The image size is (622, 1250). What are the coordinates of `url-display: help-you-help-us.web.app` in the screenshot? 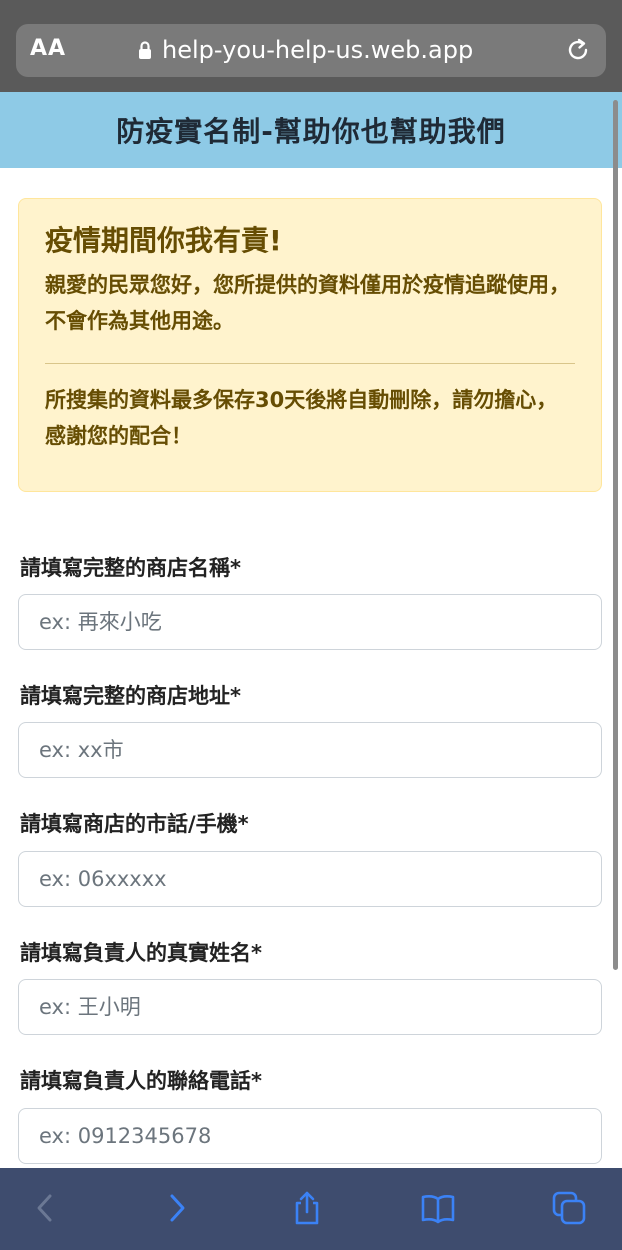 It's located at (305, 50).